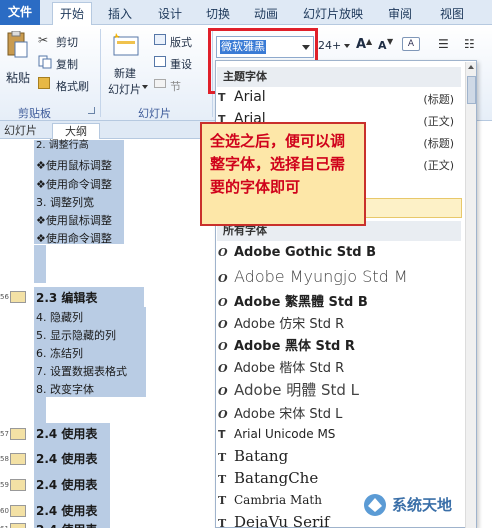 The image size is (492, 528). What do you see at coordinates (76, 335) in the screenshot?
I see `outline-line: 5. 显示隐藏的列` at bounding box center [76, 335].